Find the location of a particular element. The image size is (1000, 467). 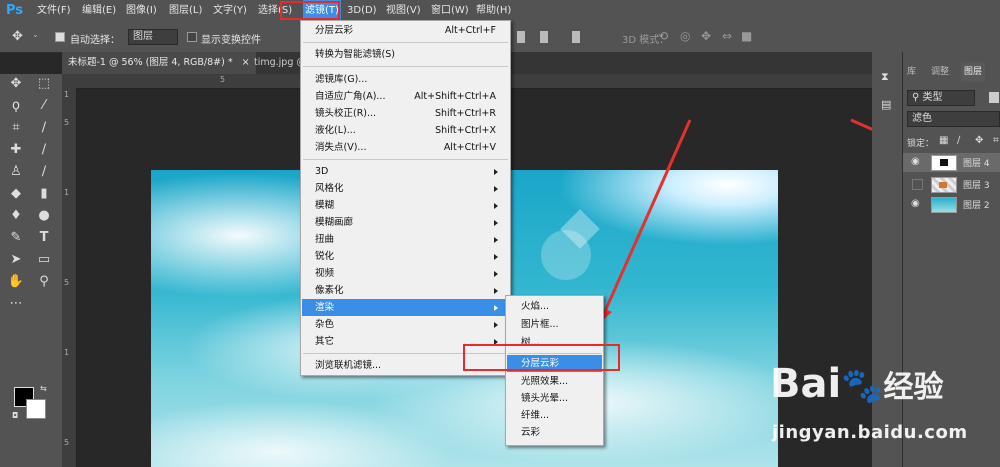

lock-position-icon: ✥ is located at coordinates (979, 140).